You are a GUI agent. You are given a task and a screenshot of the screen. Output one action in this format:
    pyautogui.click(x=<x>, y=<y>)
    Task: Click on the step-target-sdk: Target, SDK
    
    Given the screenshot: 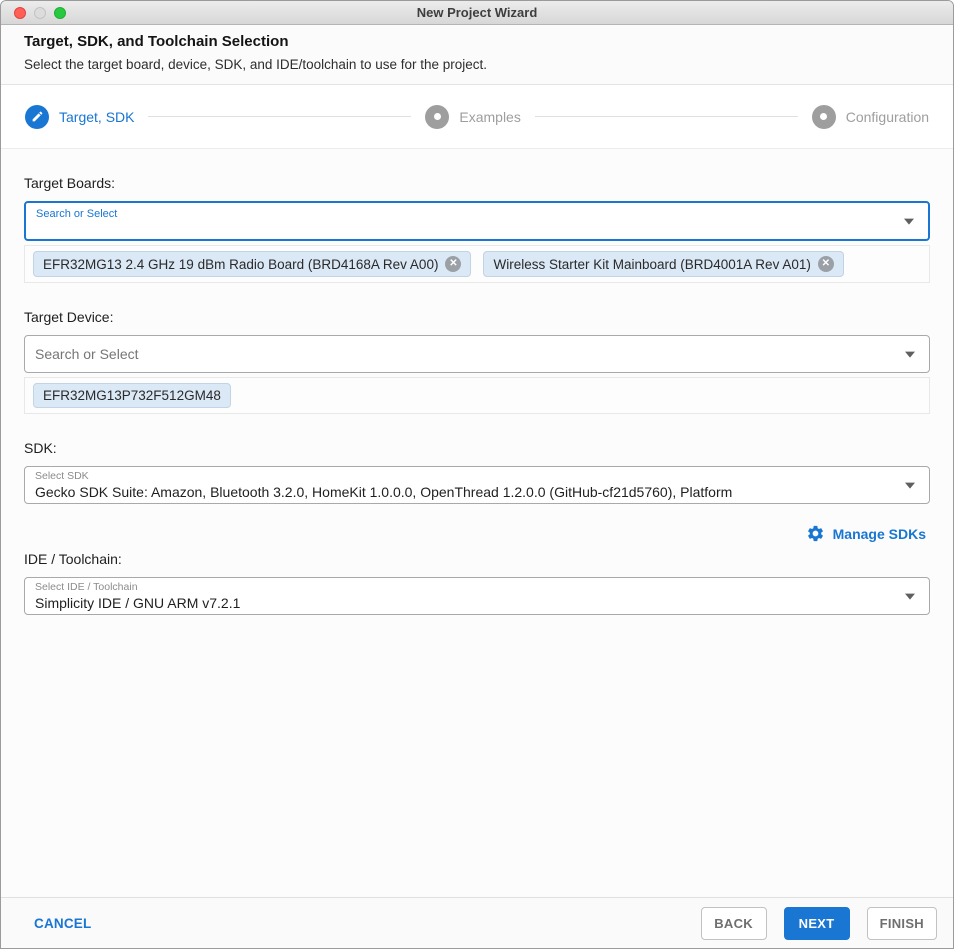 What is the action you would take?
    pyautogui.click(x=80, y=116)
    